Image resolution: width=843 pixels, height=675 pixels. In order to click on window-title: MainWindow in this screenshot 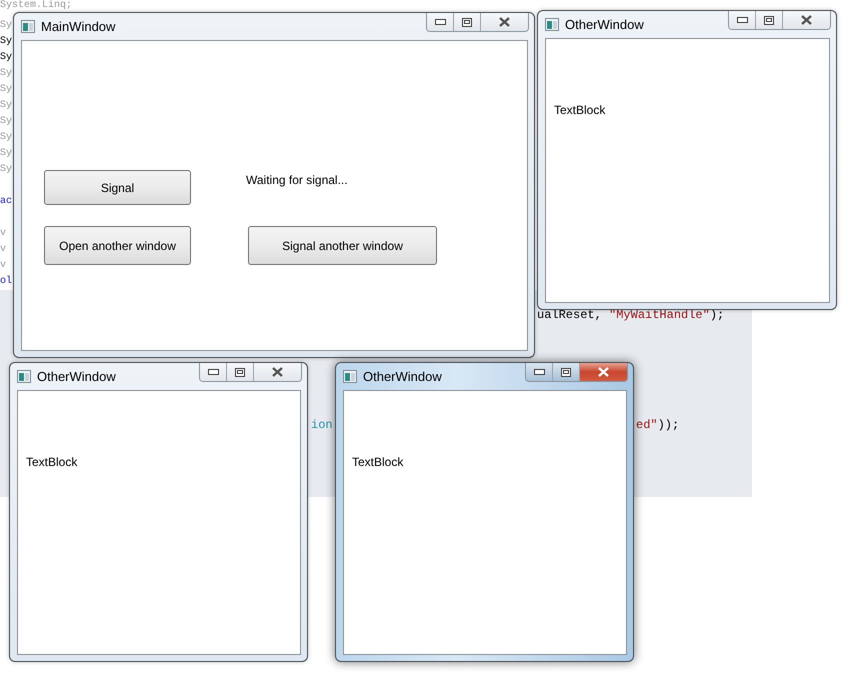, I will do `click(78, 26)`.